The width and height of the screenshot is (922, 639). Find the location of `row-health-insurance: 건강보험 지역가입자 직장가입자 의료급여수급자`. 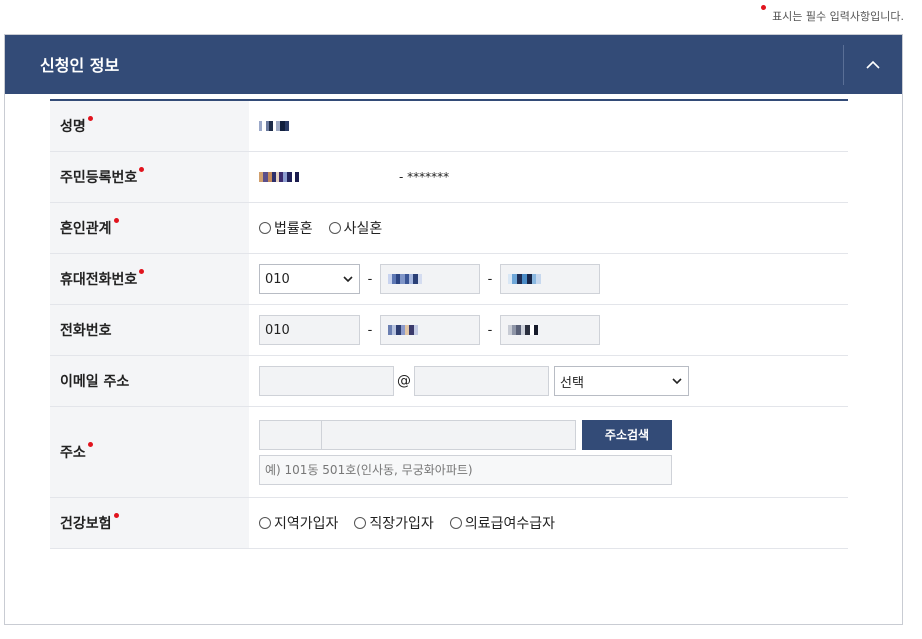

row-health-insurance: 건강보험 지역가입자 직장가입자 의료급여수급자 is located at coordinates (449, 523).